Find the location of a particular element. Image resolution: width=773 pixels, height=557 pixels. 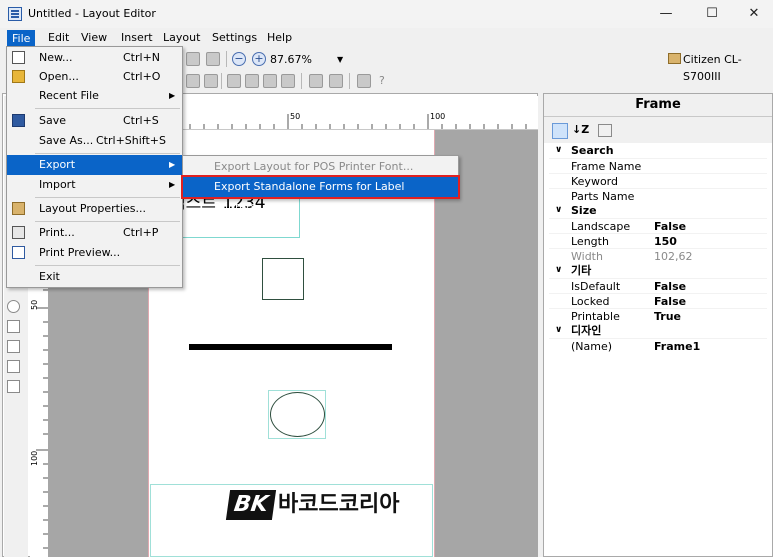

zoom-out-icon: − is located at coordinates (239, 59).